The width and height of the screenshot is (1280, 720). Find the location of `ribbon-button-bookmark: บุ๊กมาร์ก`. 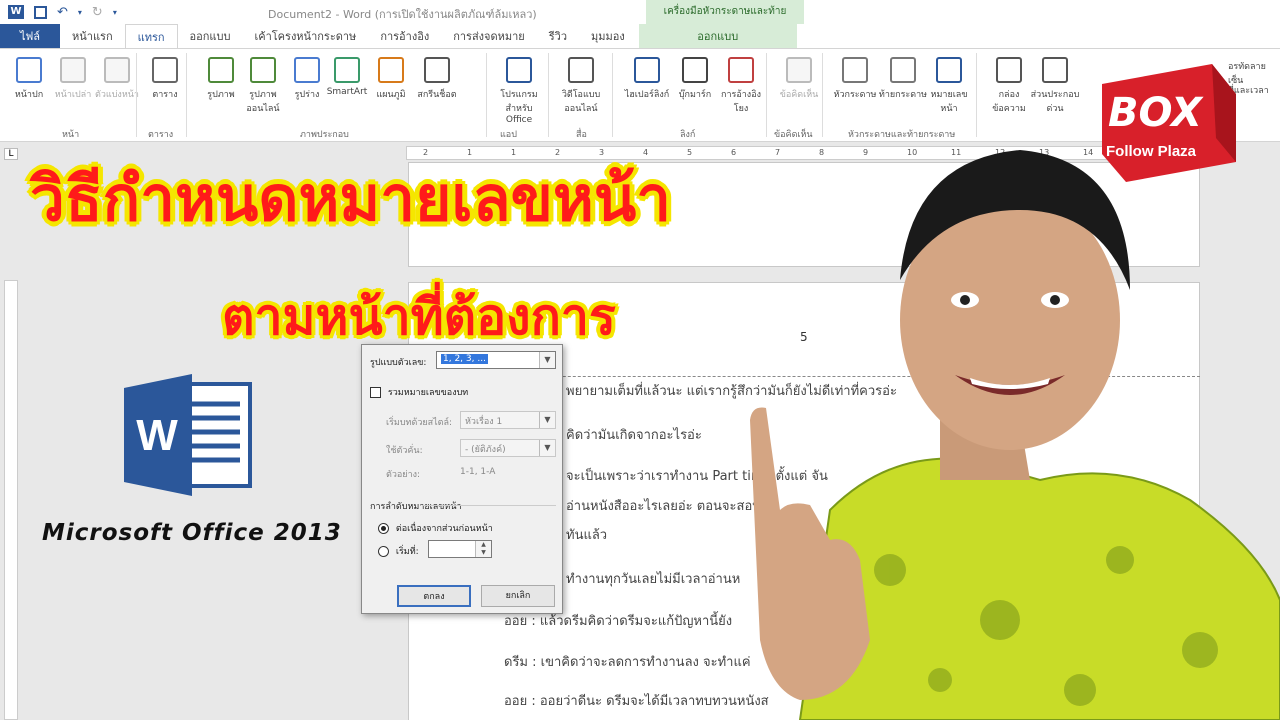

ribbon-button-bookmark: บุ๊กมาร์ก is located at coordinates (695, 75).